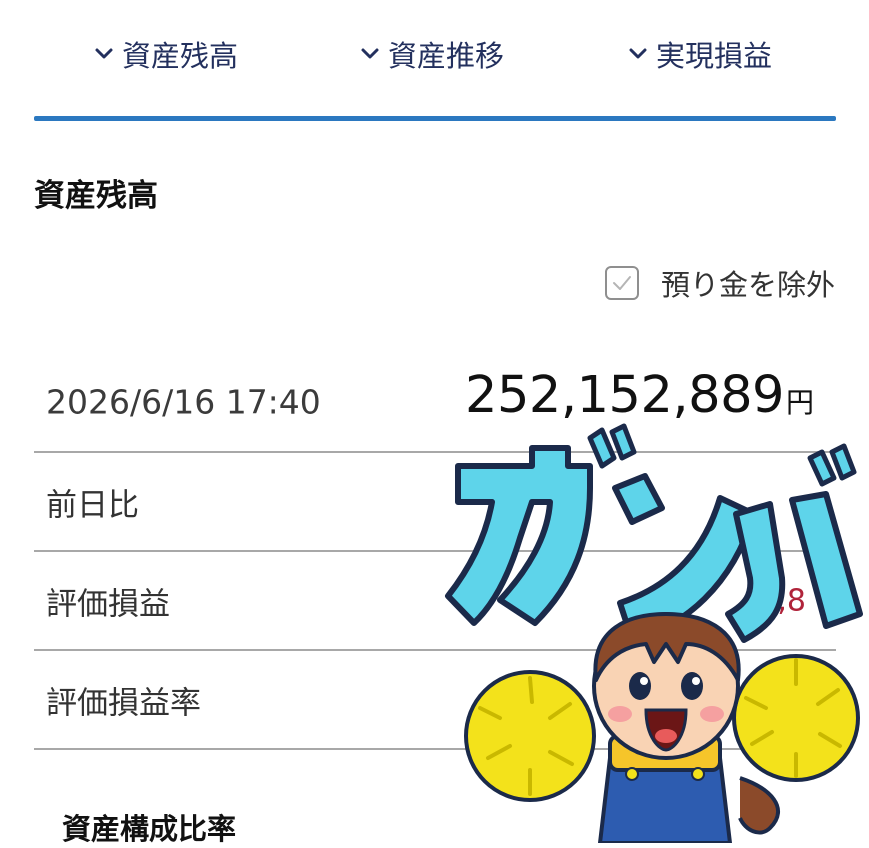 The width and height of the screenshot is (869, 848). I want to click on exclude-deposit-checkbox: 預り金を除外, so click(719, 283).